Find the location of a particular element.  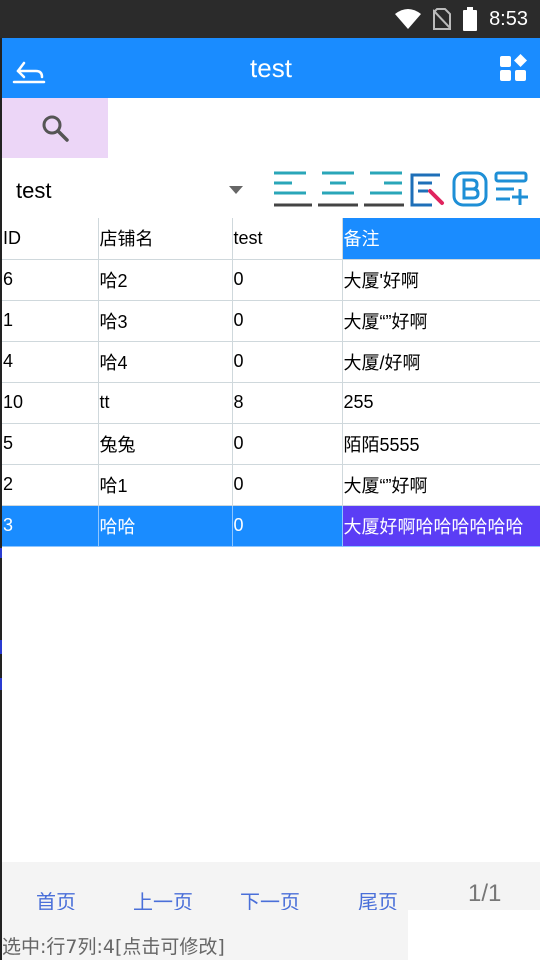

table-row: 6 哈2 0 大厦'好啊 is located at coordinates (271, 280).